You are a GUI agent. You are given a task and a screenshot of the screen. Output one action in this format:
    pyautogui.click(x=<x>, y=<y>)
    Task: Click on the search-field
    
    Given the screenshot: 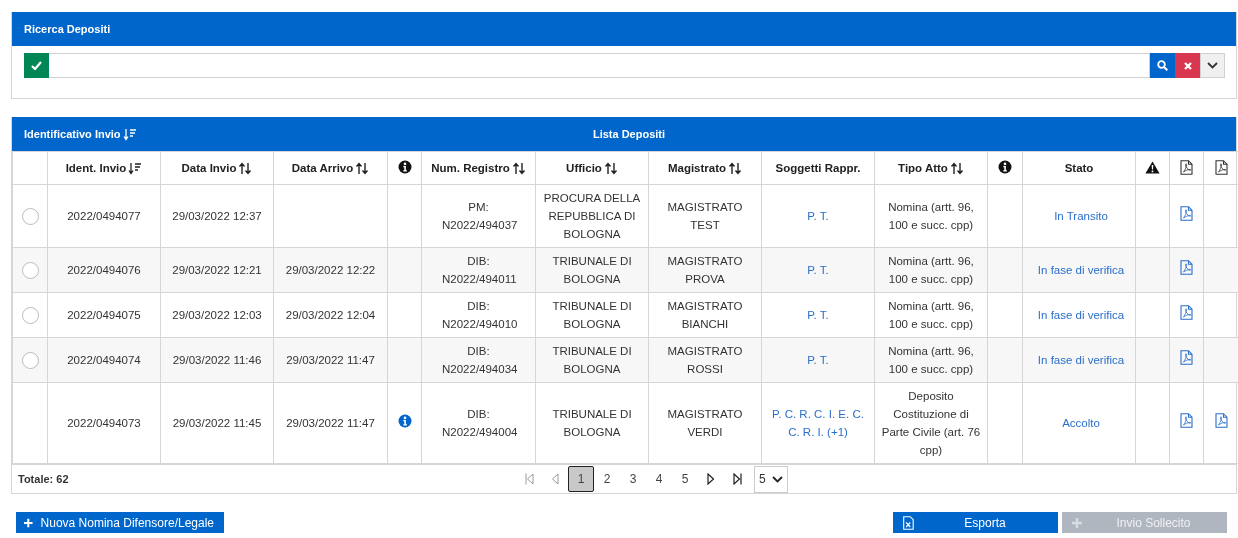 What is the action you would take?
    pyautogui.click(x=599, y=65)
    